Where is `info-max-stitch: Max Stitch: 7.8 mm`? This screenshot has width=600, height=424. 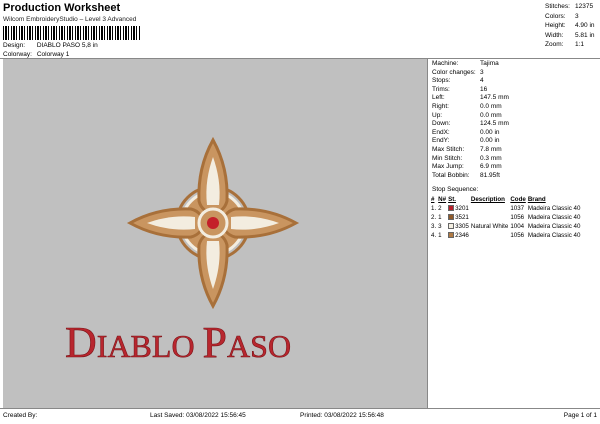
info-max-stitch: Max Stitch: 7.8 mm is located at coordinates (467, 149).